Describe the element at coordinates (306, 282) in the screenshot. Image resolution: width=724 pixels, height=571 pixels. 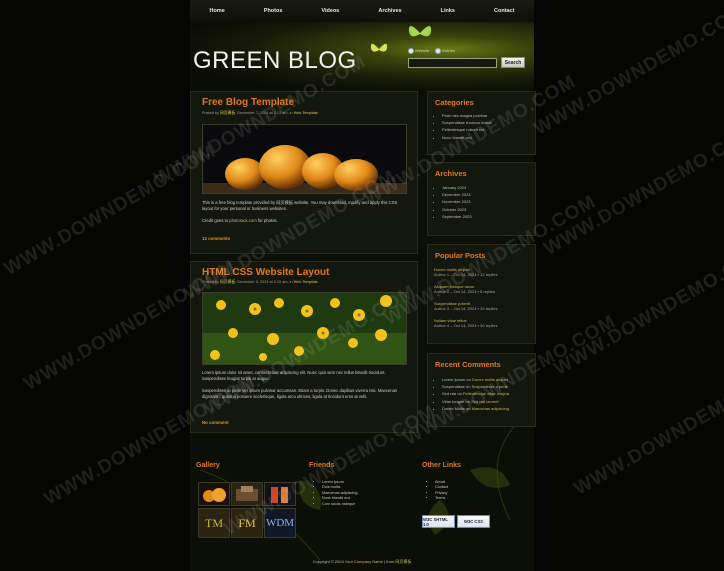
I see `category-link: Web Template` at that location.